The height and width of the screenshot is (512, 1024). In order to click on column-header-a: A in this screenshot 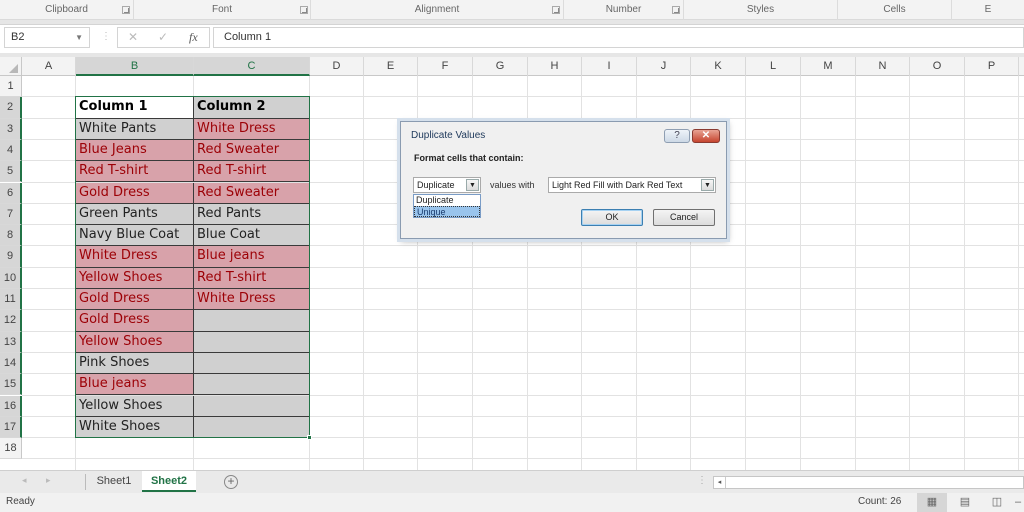, I will do `click(49, 66)`.